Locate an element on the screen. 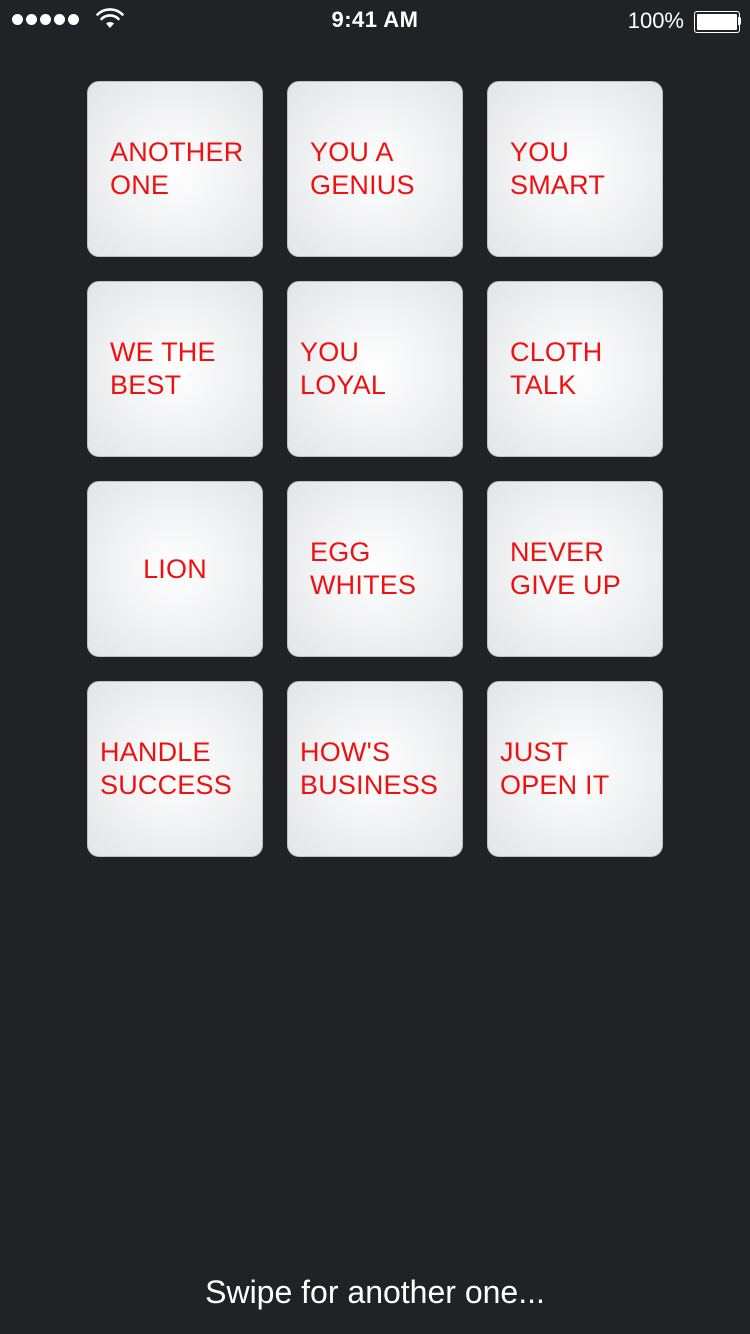 This screenshot has width=750, height=1334. tile-label: LION is located at coordinates (175, 568).